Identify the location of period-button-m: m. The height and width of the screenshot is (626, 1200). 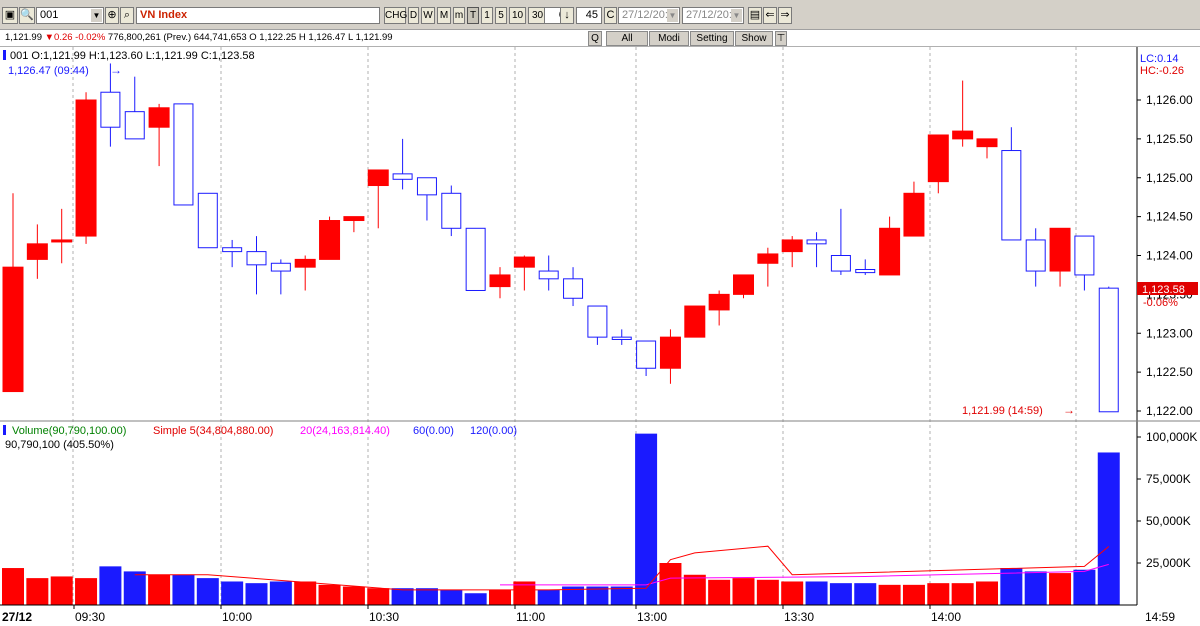
(459, 15).